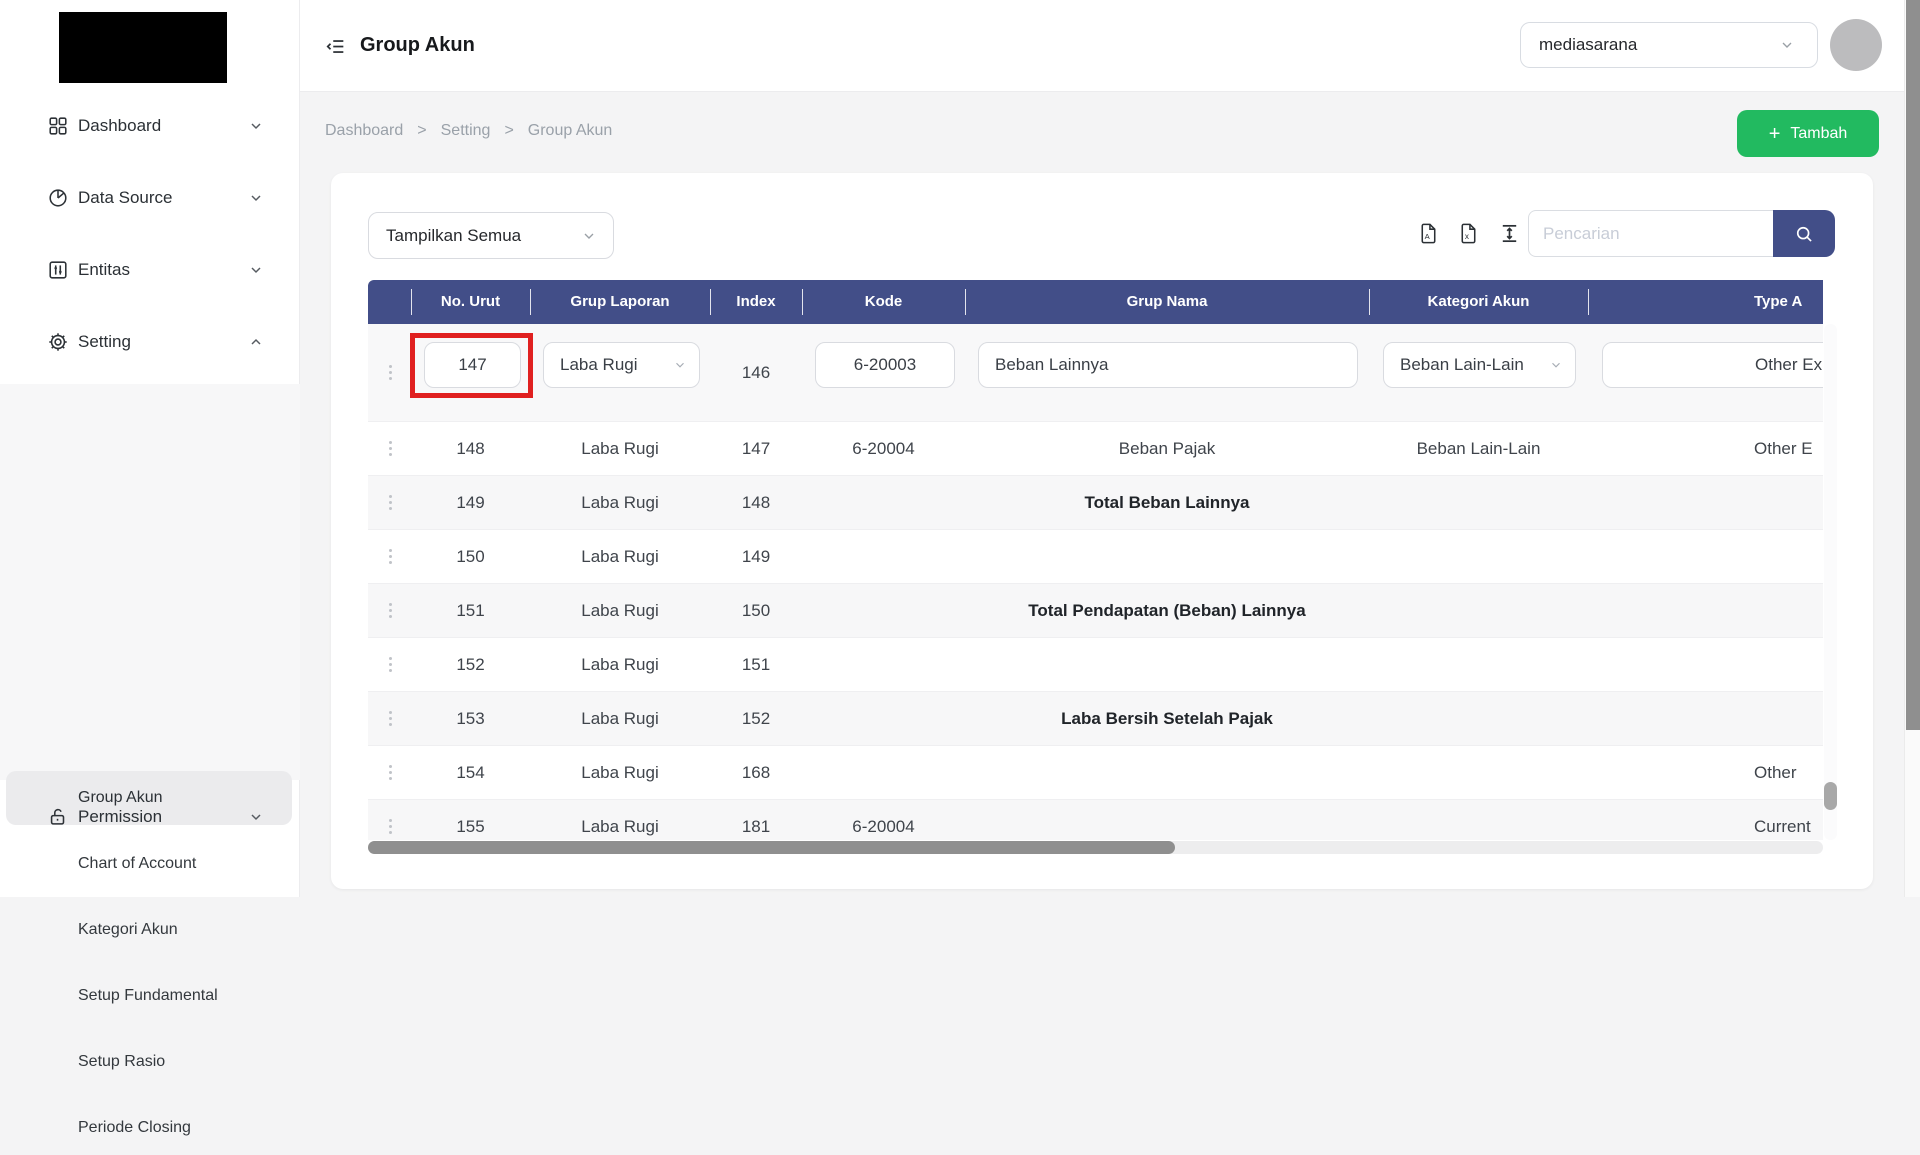 This screenshot has width=1920, height=1155. What do you see at coordinates (1650, 233) in the screenshot?
I see `search-input` at bounding box center [1650, 233].